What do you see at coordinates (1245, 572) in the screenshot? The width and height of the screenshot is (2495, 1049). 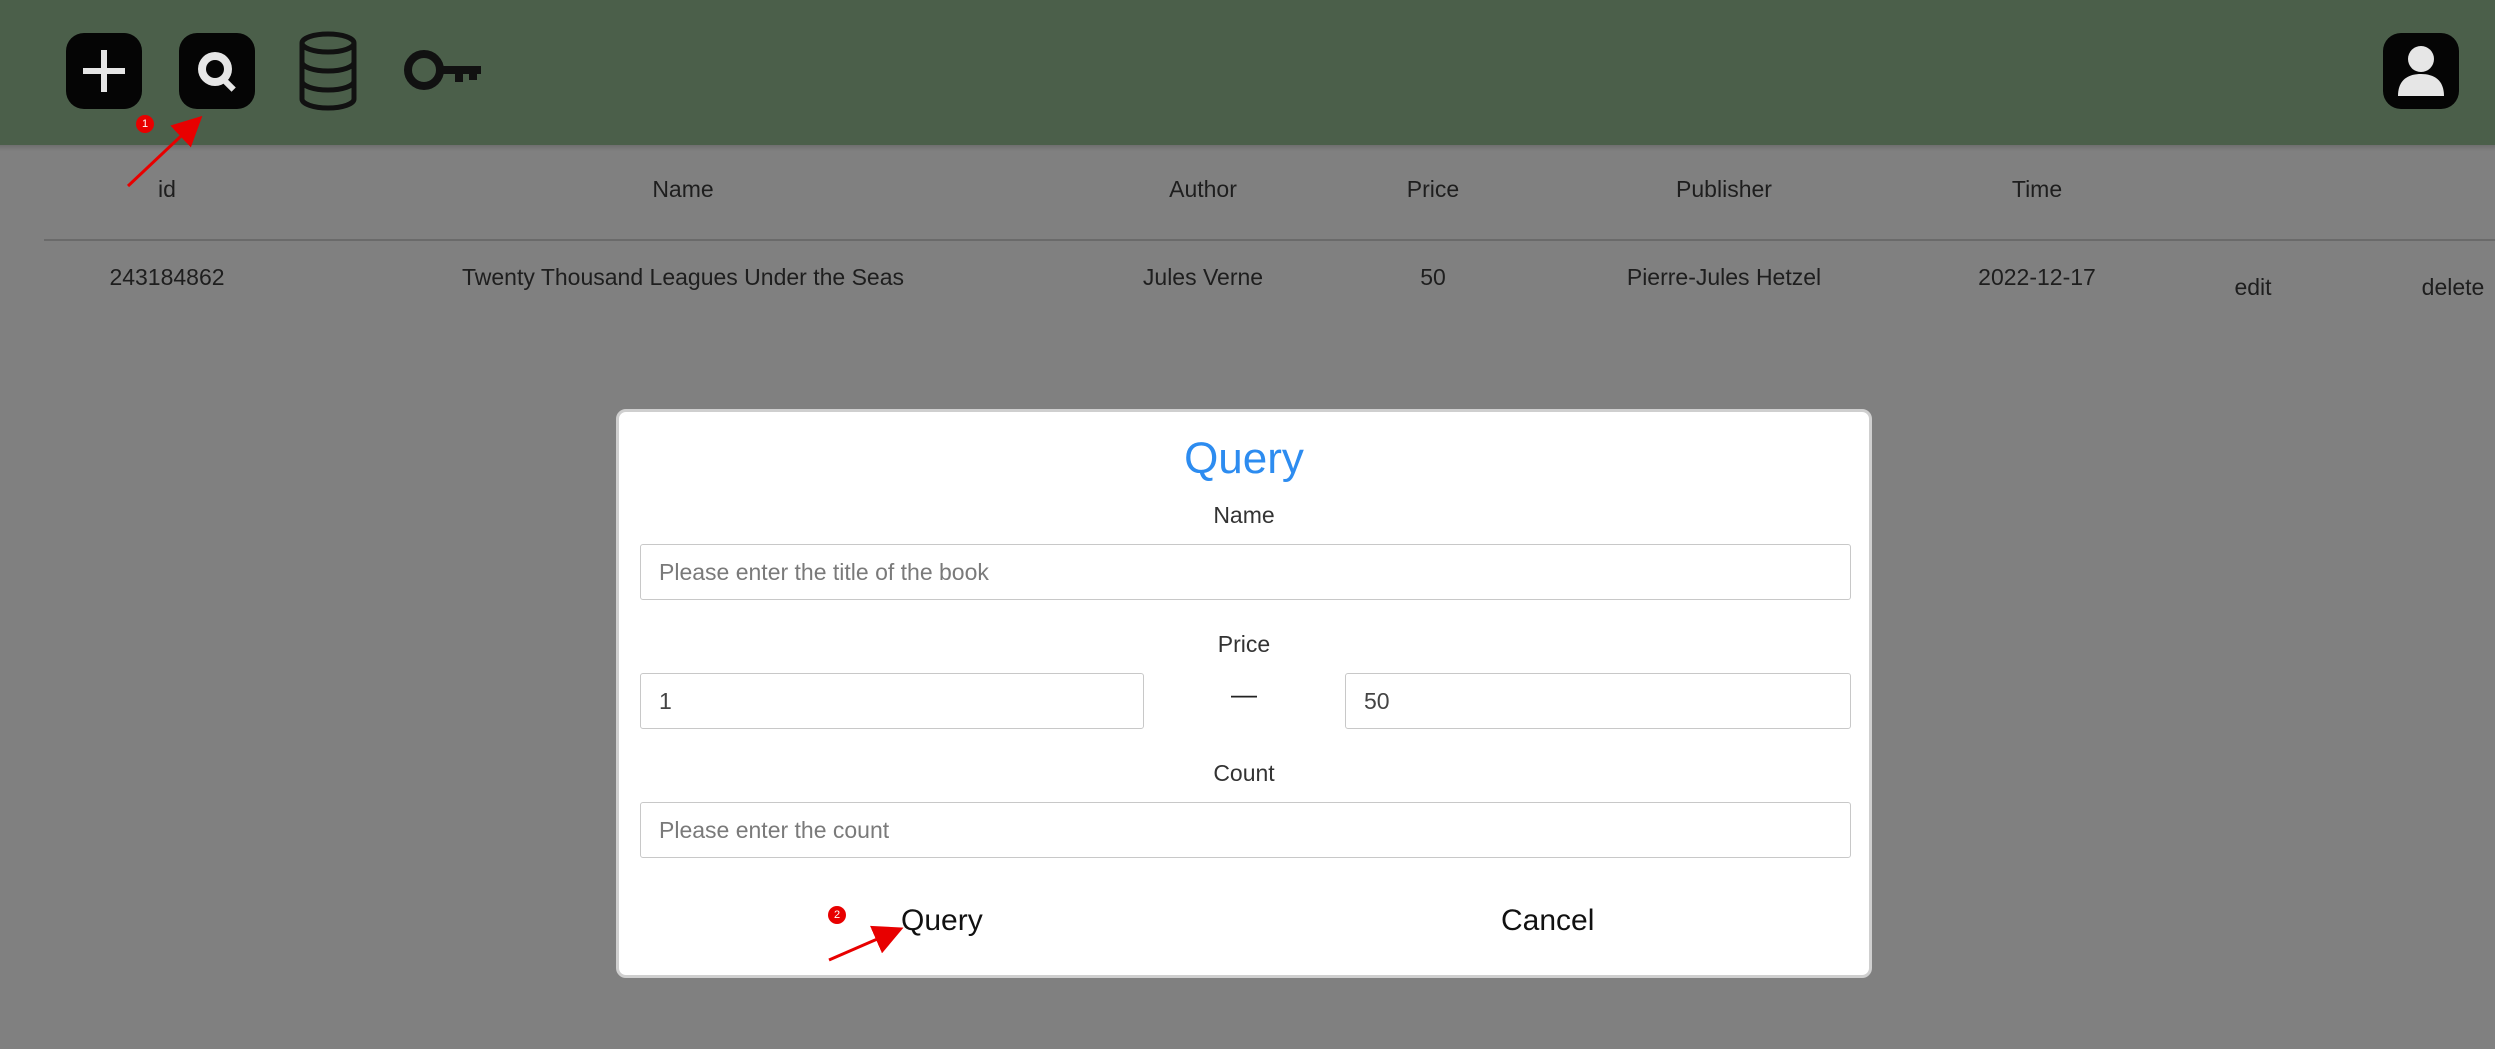 I see `name-input` at bounding box center [1245, 572].